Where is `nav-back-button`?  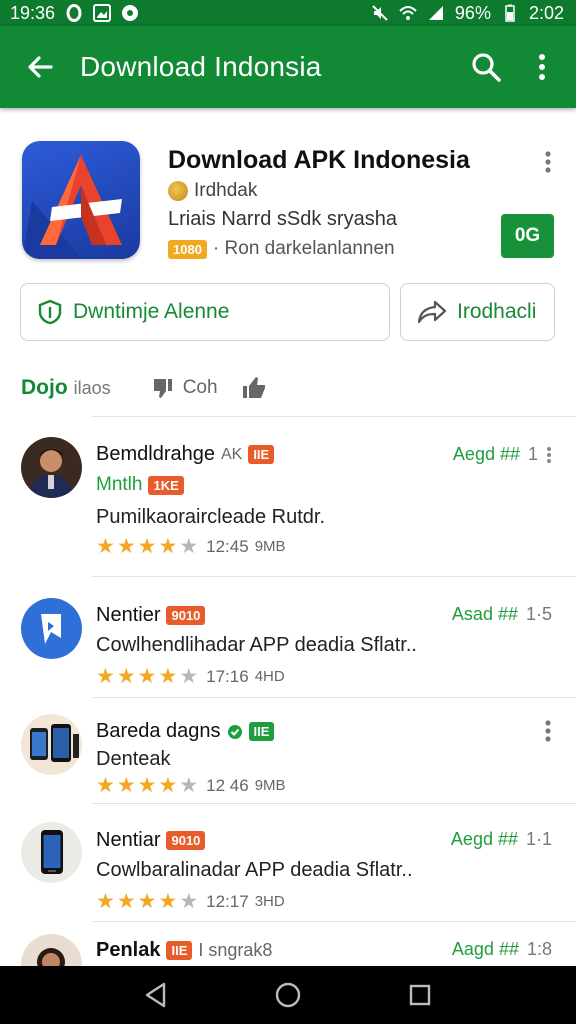 nav-back-button is located at coordinates (156, 995).